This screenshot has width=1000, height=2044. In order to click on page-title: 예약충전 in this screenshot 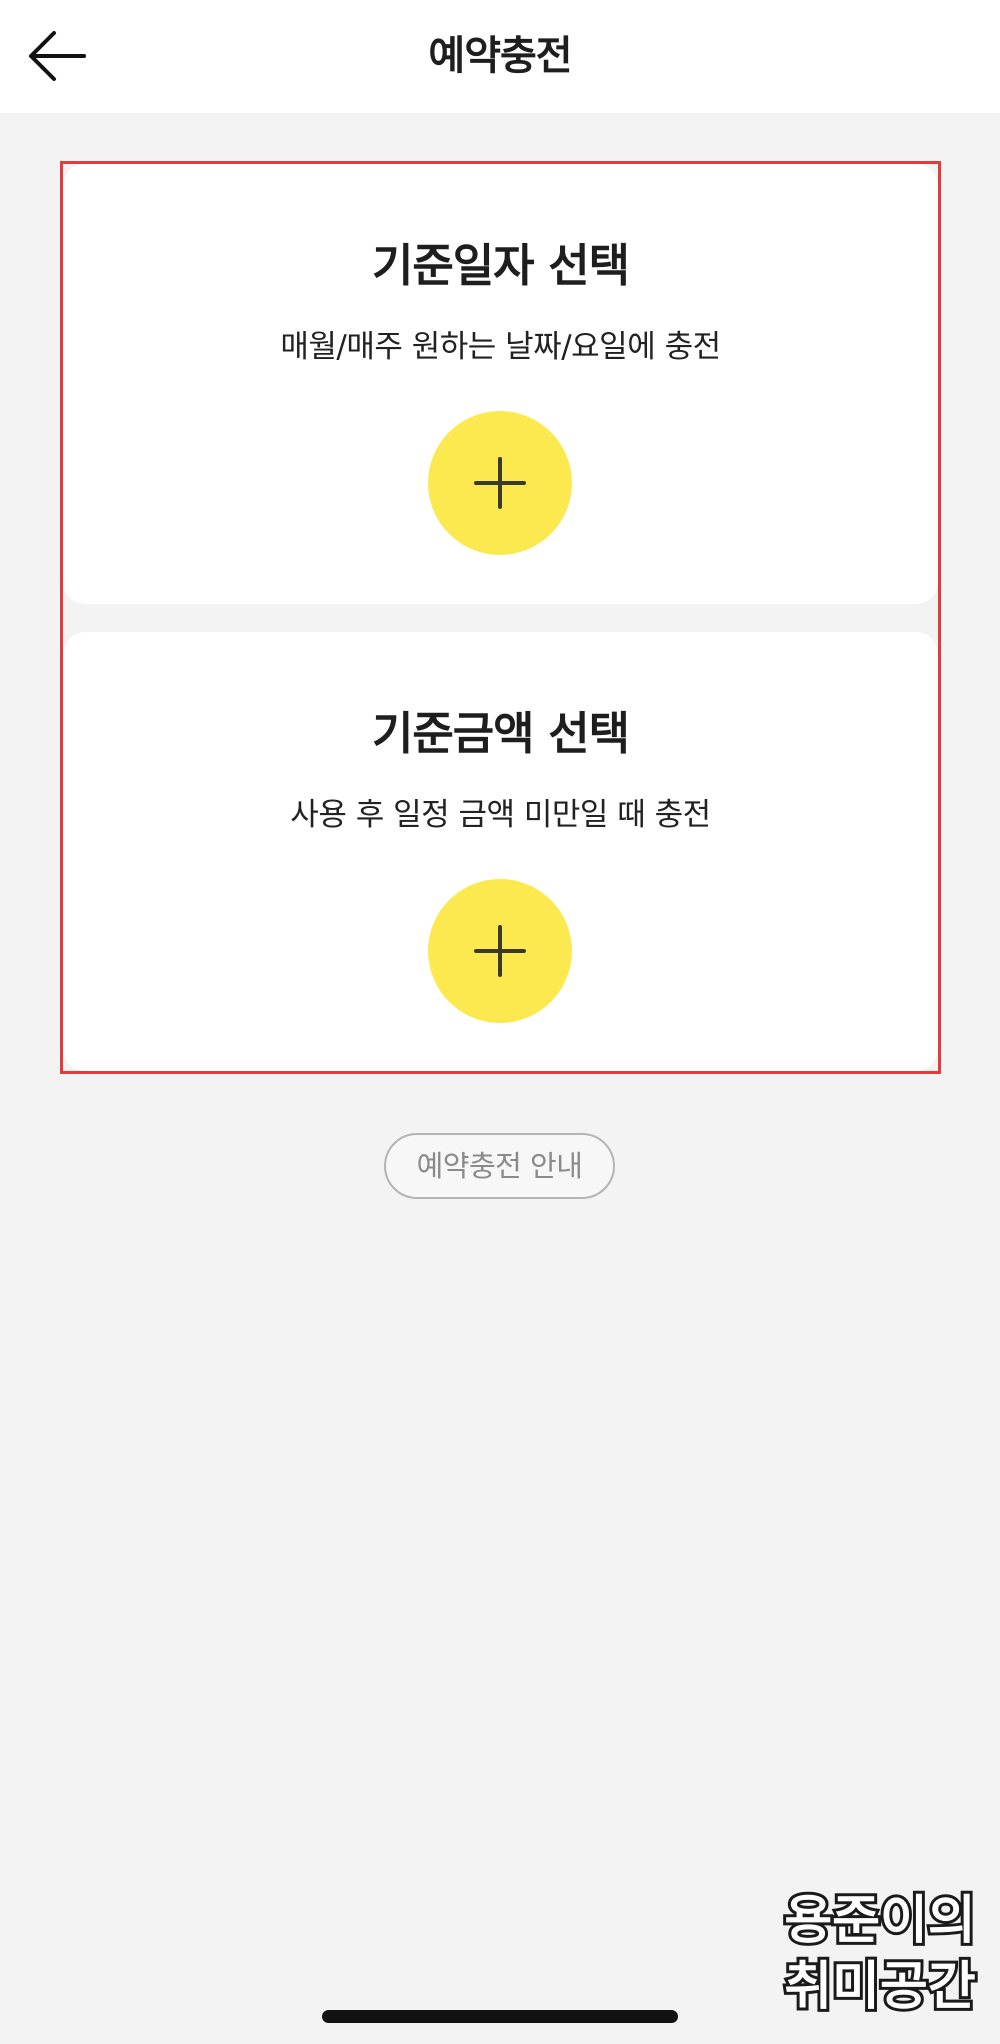, I will do `click(500, 56)`.